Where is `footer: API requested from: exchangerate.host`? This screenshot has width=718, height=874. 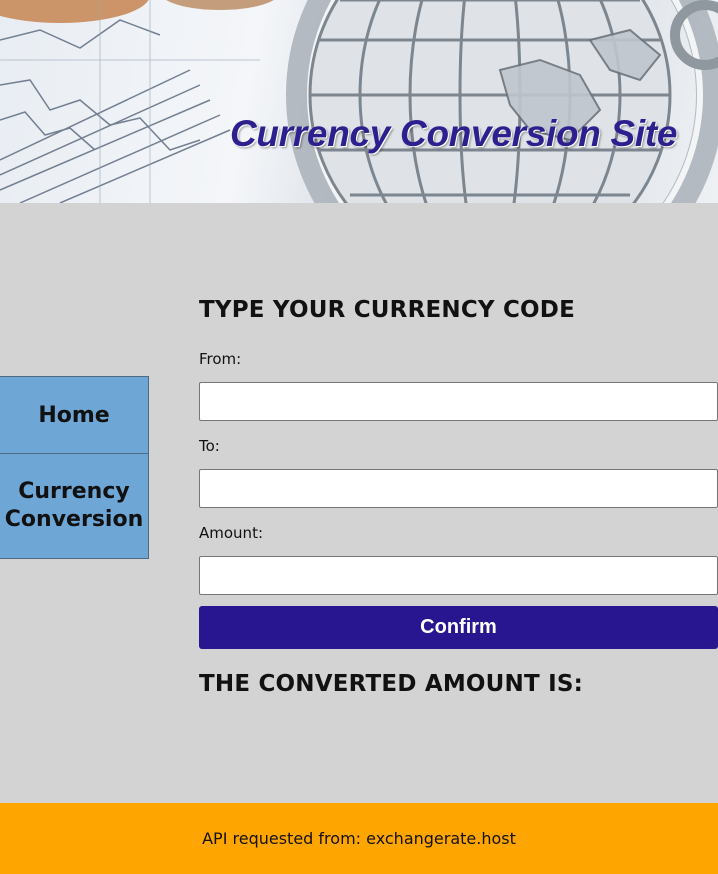
footer: API requested from: exchangerate.host is located at coordinates (359, 838).